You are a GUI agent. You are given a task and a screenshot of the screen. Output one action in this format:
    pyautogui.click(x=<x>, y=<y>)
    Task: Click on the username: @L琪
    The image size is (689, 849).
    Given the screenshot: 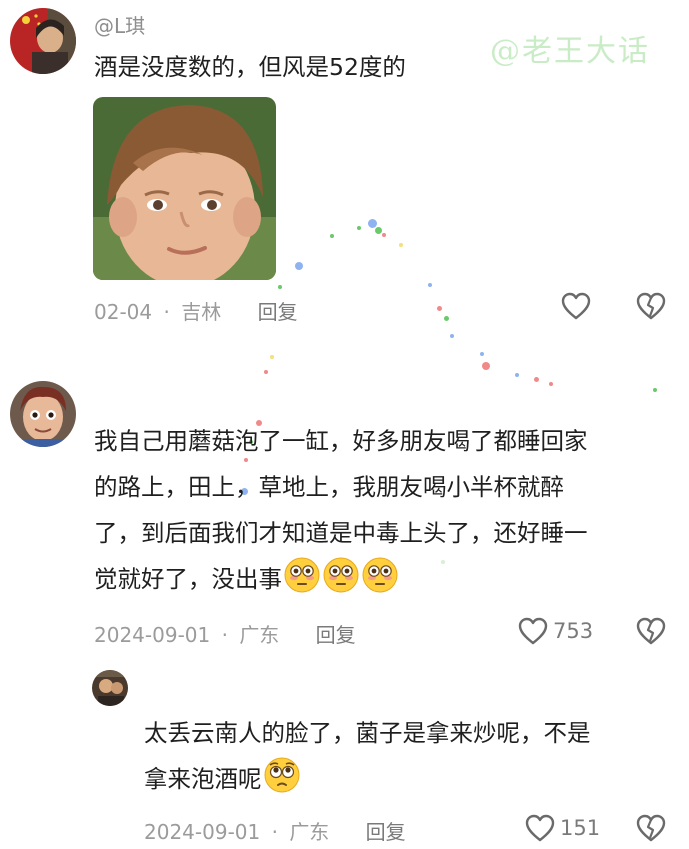 What is the action you would take?
    pyautogui.click(x=119, y=24)
    